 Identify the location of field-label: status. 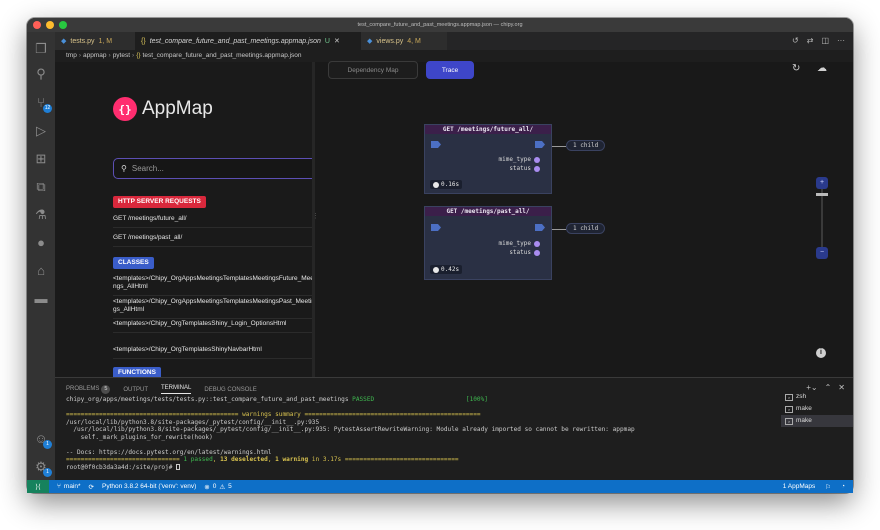
(520, 252).